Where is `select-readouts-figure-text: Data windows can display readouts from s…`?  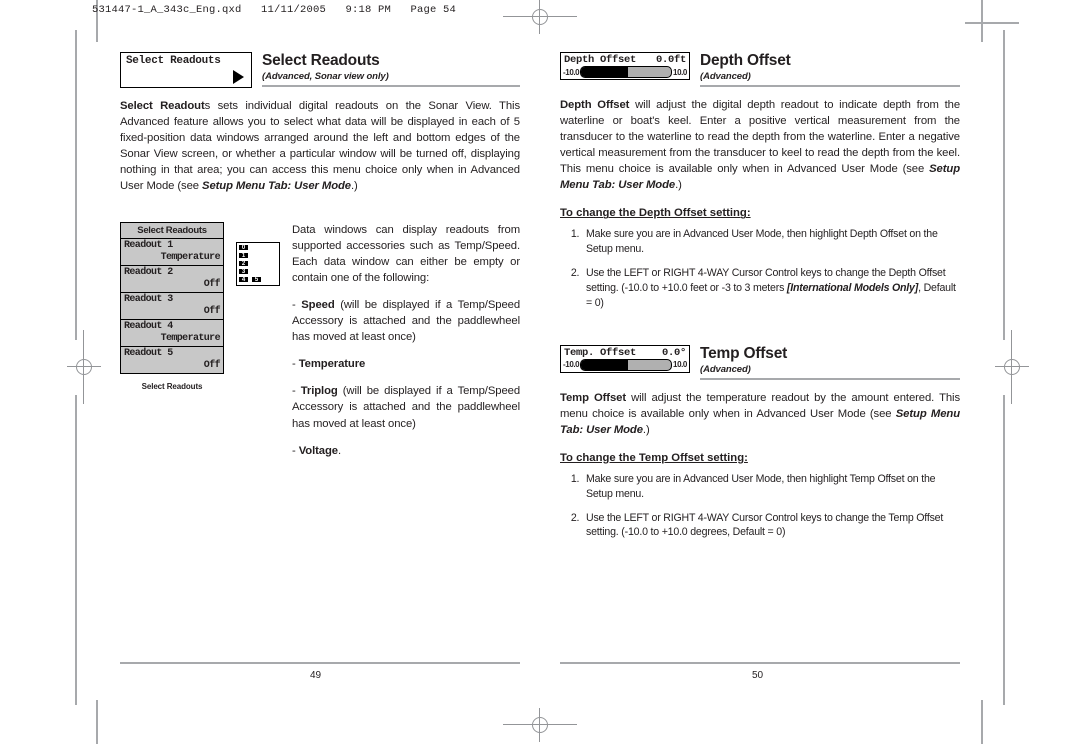
select-readouts-figure-text: Data windows can display readouts from s… is located at coordinates (406, 340).